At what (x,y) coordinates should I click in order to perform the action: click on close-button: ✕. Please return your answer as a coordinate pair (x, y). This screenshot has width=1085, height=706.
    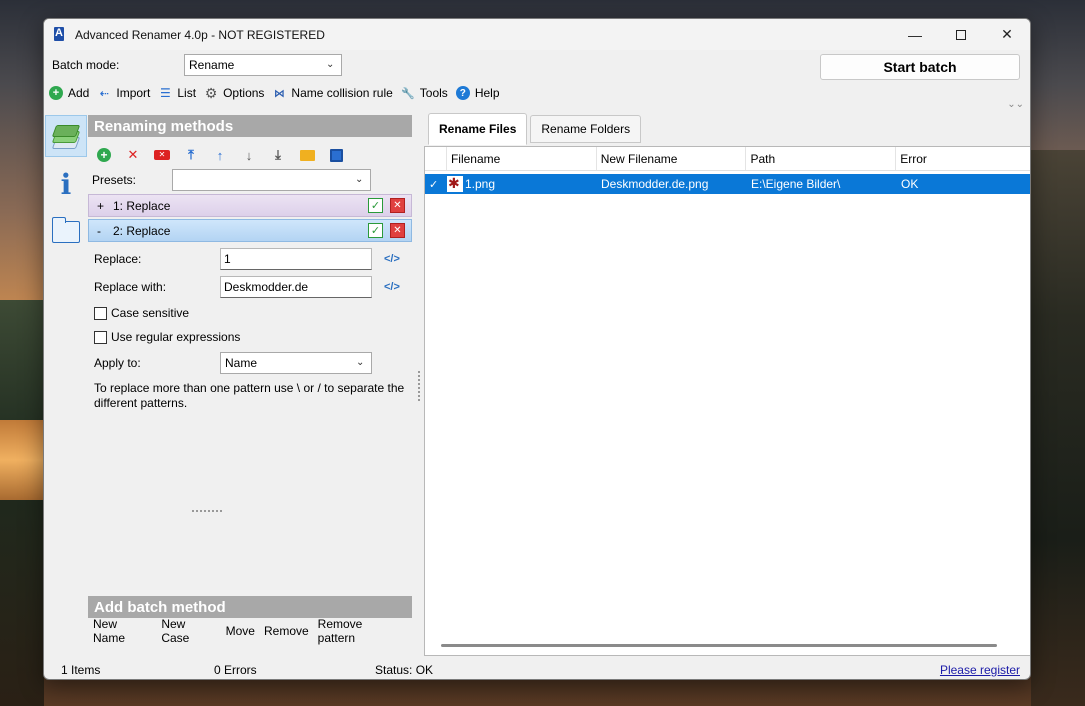
    Looking at the image, I should click on (1007, 34).